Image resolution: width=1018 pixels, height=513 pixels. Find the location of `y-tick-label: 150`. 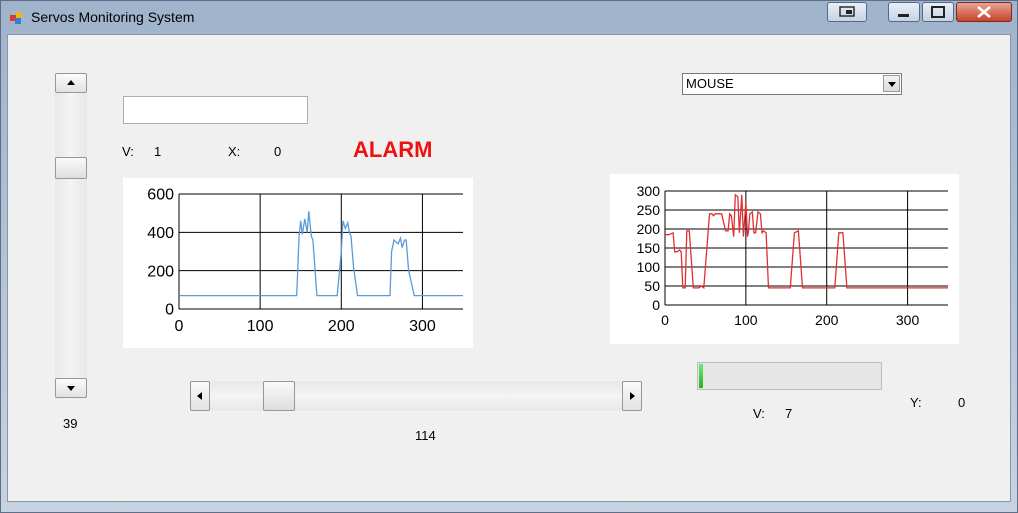

y-tick-label: 150 is located at coordinates (649, 248).